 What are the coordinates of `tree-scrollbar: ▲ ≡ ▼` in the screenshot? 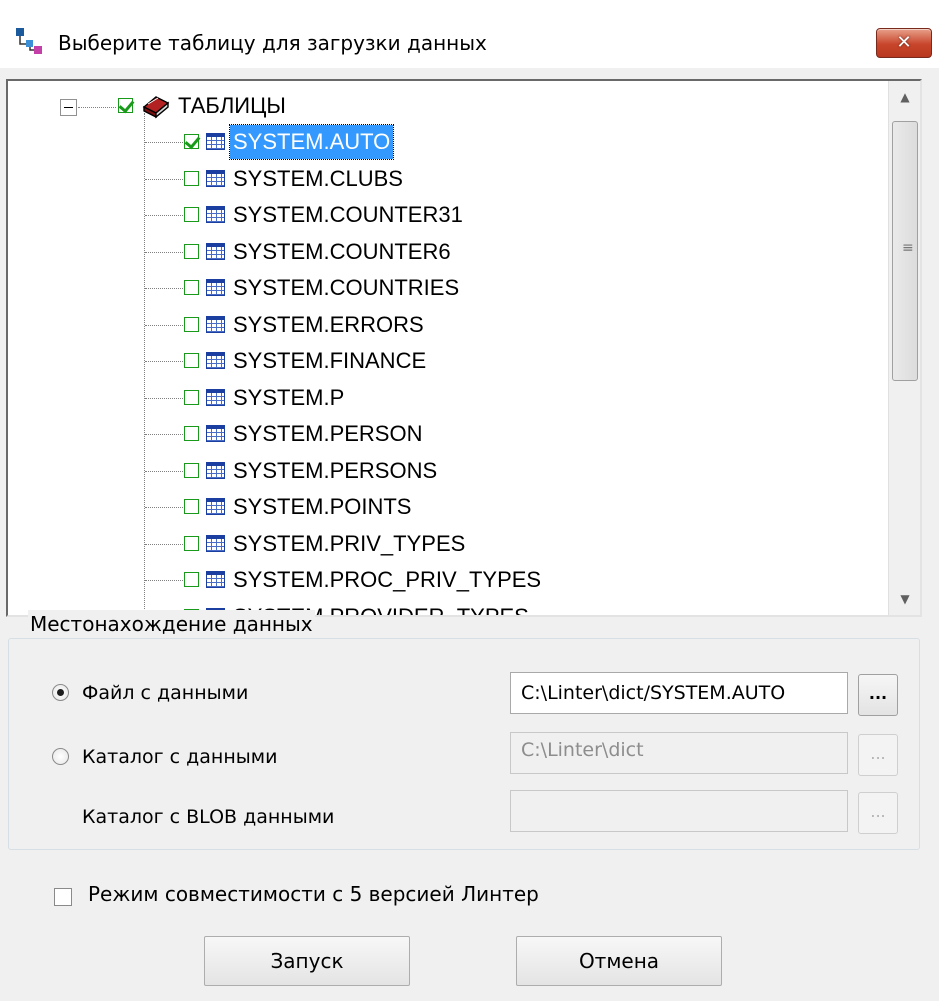 It's located at (904, 348).